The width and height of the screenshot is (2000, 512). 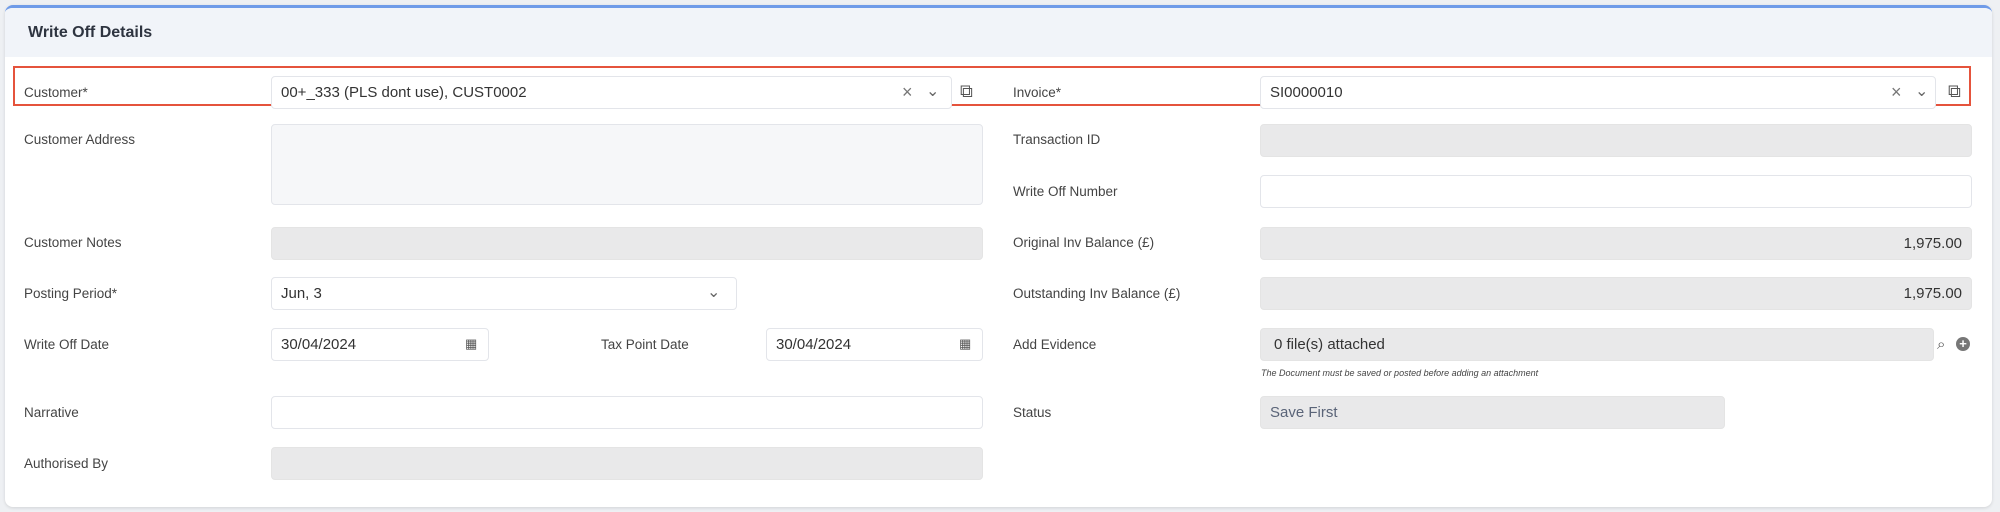 I want to click on customer-address-label: Customer Address, so click(x=80, y=139).